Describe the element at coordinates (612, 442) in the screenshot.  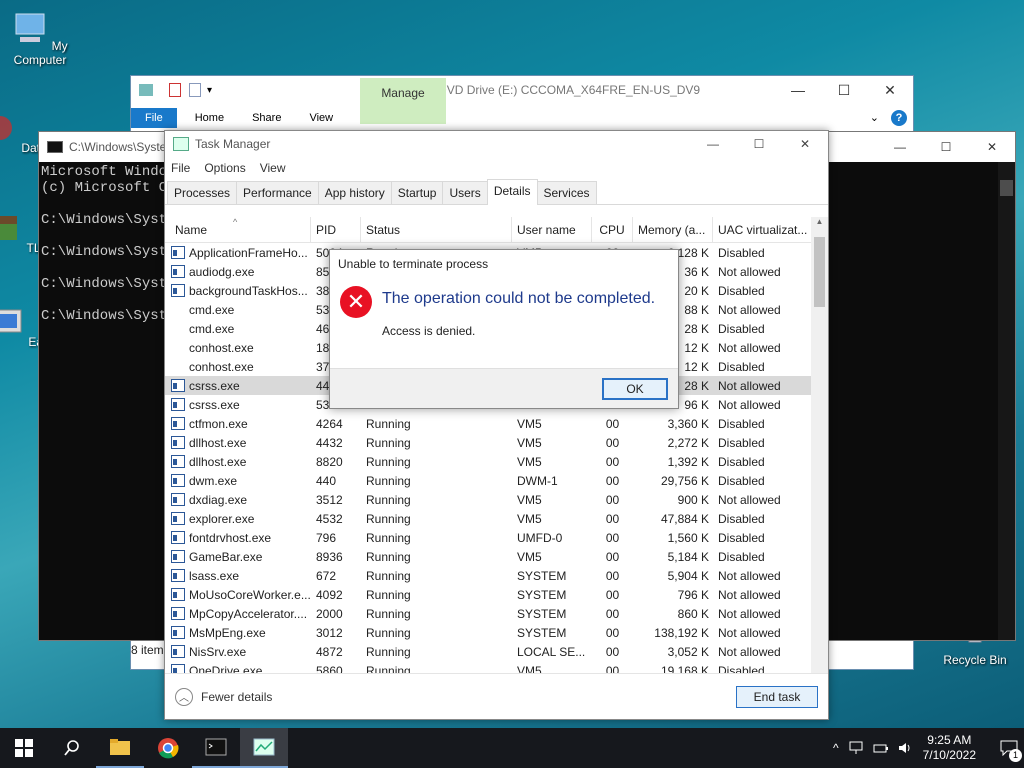
I see `cell-cpu: 00` at that location.